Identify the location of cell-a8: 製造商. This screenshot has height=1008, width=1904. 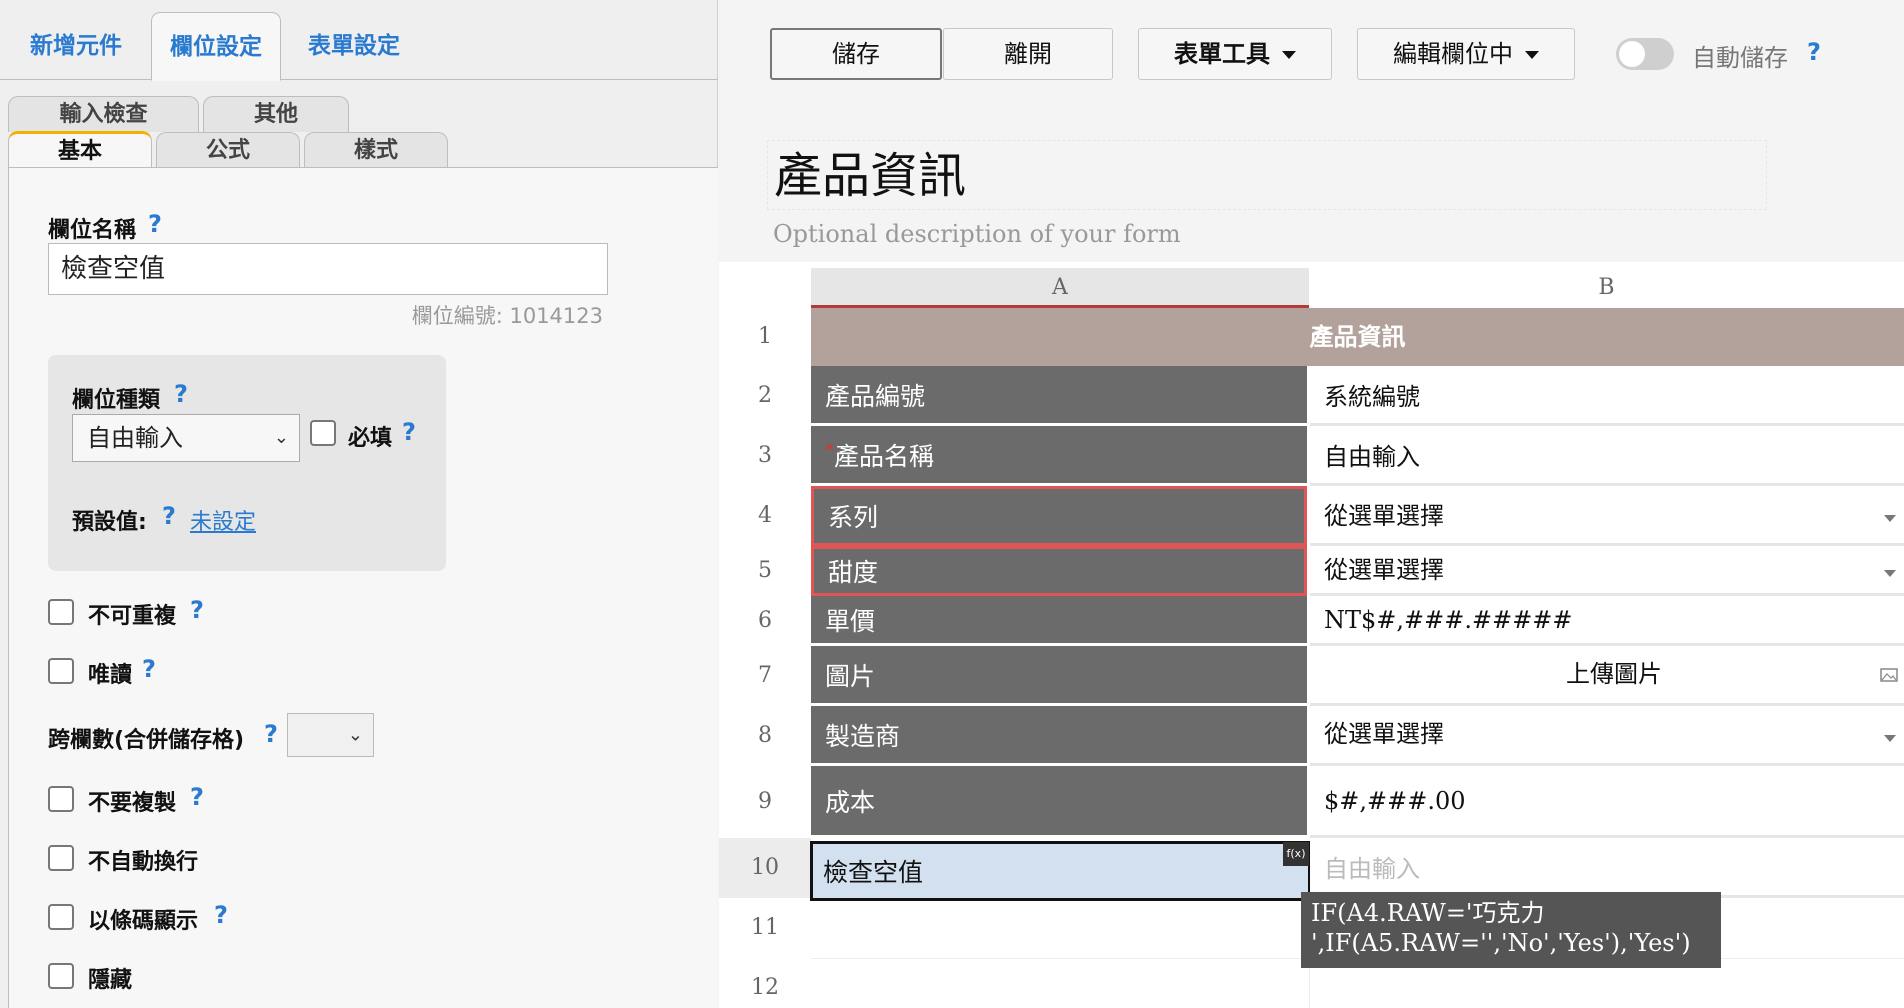
(1059, 736).